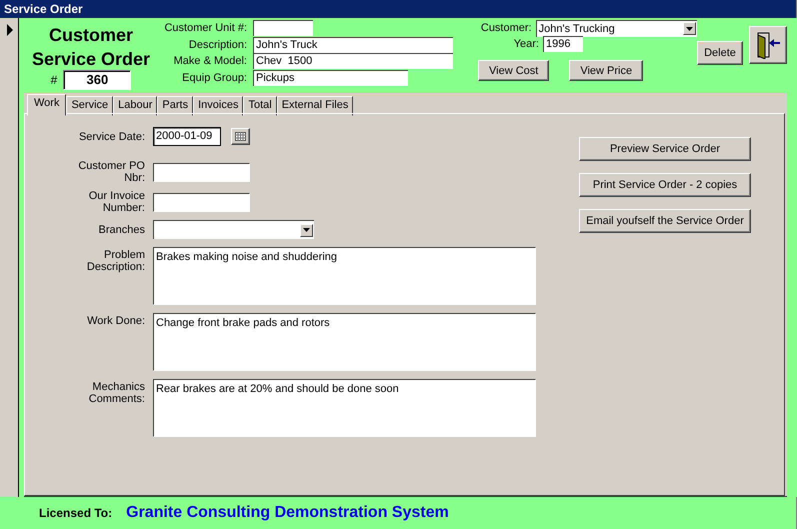 The image size is (797, 529). What do you see at coordinates (287, 513) in the screenshot?
I see `licensee-name: Granite Consulting Demonstration System` at bounding box center [287, 513].